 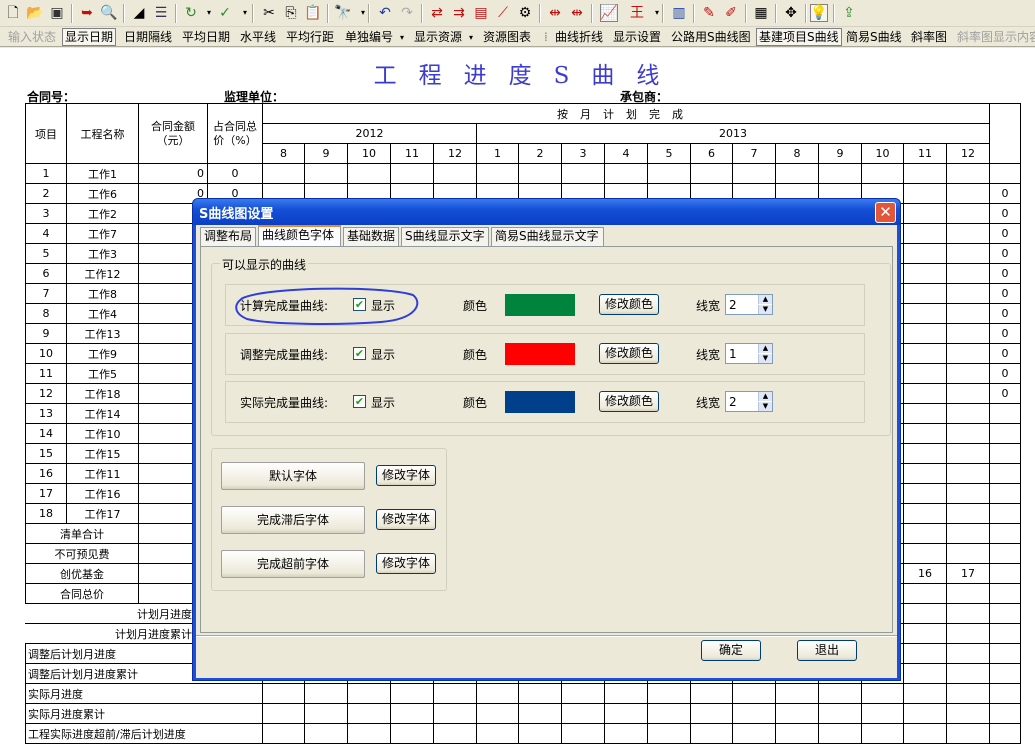 I want to click on row-total: 0, so click(x=1005, y=253).